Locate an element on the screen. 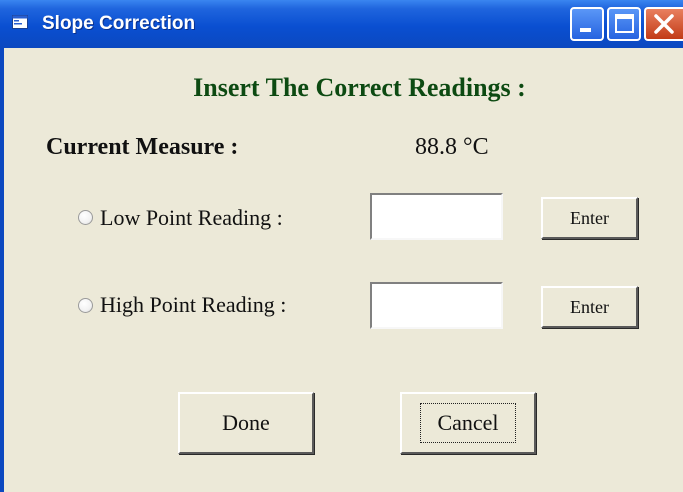 The width and height of the screenshot is (683, 492). maximize-button is located at coordinates (624, 24).